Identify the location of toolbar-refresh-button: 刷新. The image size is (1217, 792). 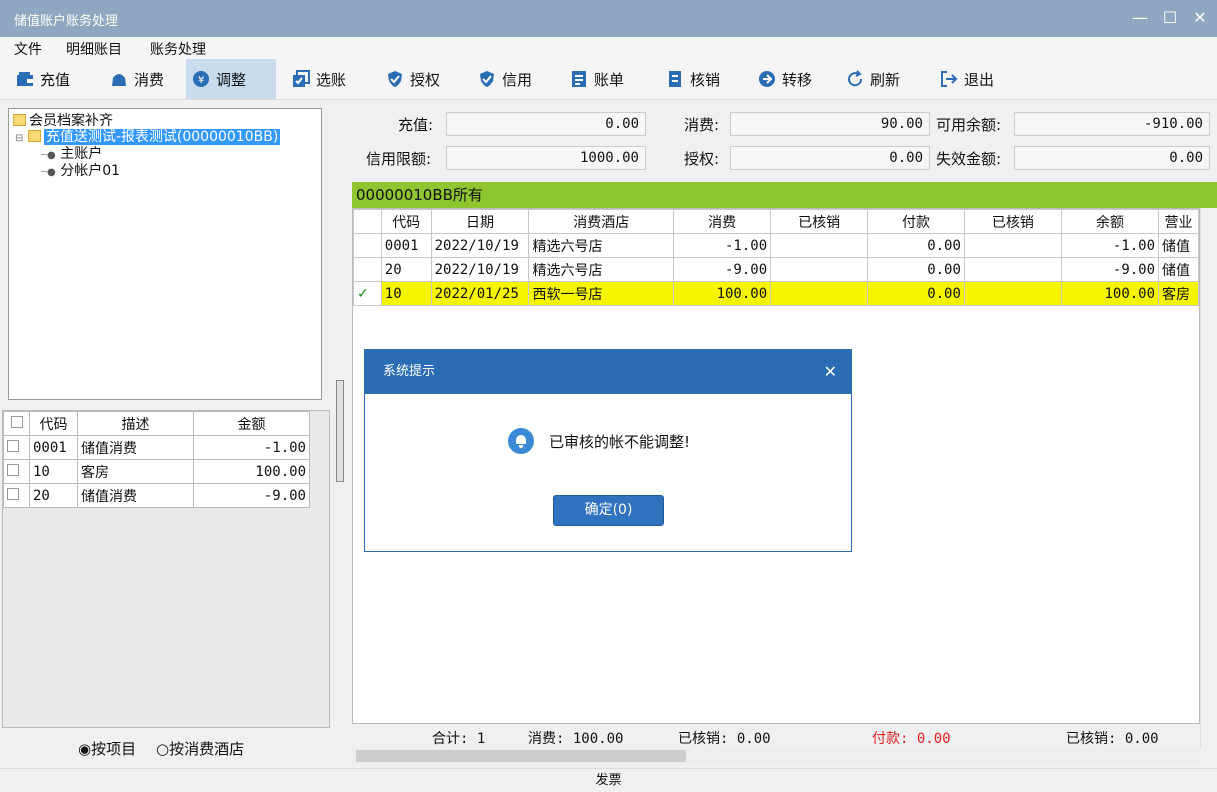
(873, 79).